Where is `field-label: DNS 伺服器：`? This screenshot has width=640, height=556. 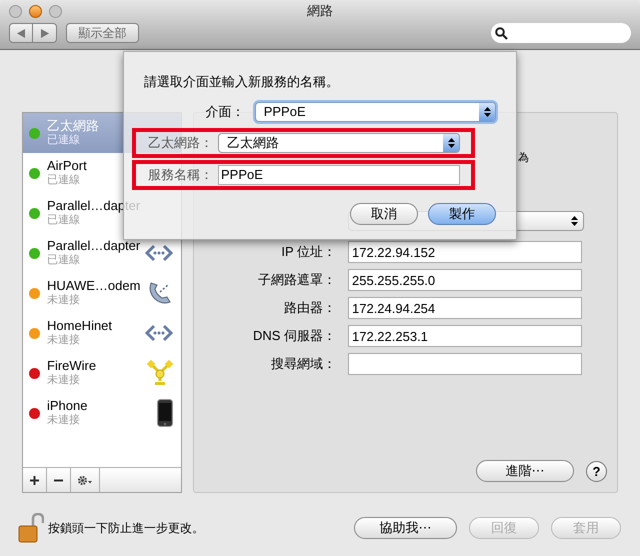
field-label: DNS 伺服器： is located at coordinates (294, 336).